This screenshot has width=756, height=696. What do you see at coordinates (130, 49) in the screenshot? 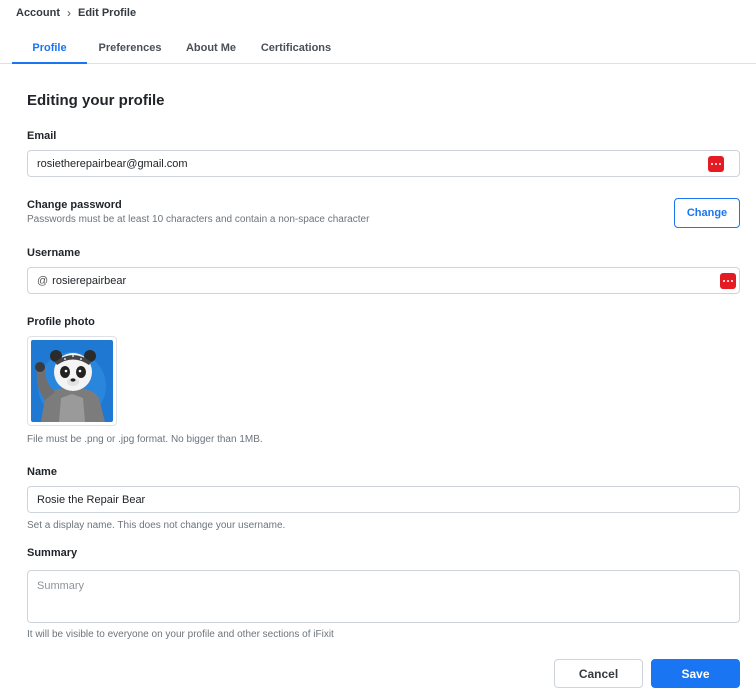
I see `tab-preferences: Preferences` at bounding box center [130, 49].